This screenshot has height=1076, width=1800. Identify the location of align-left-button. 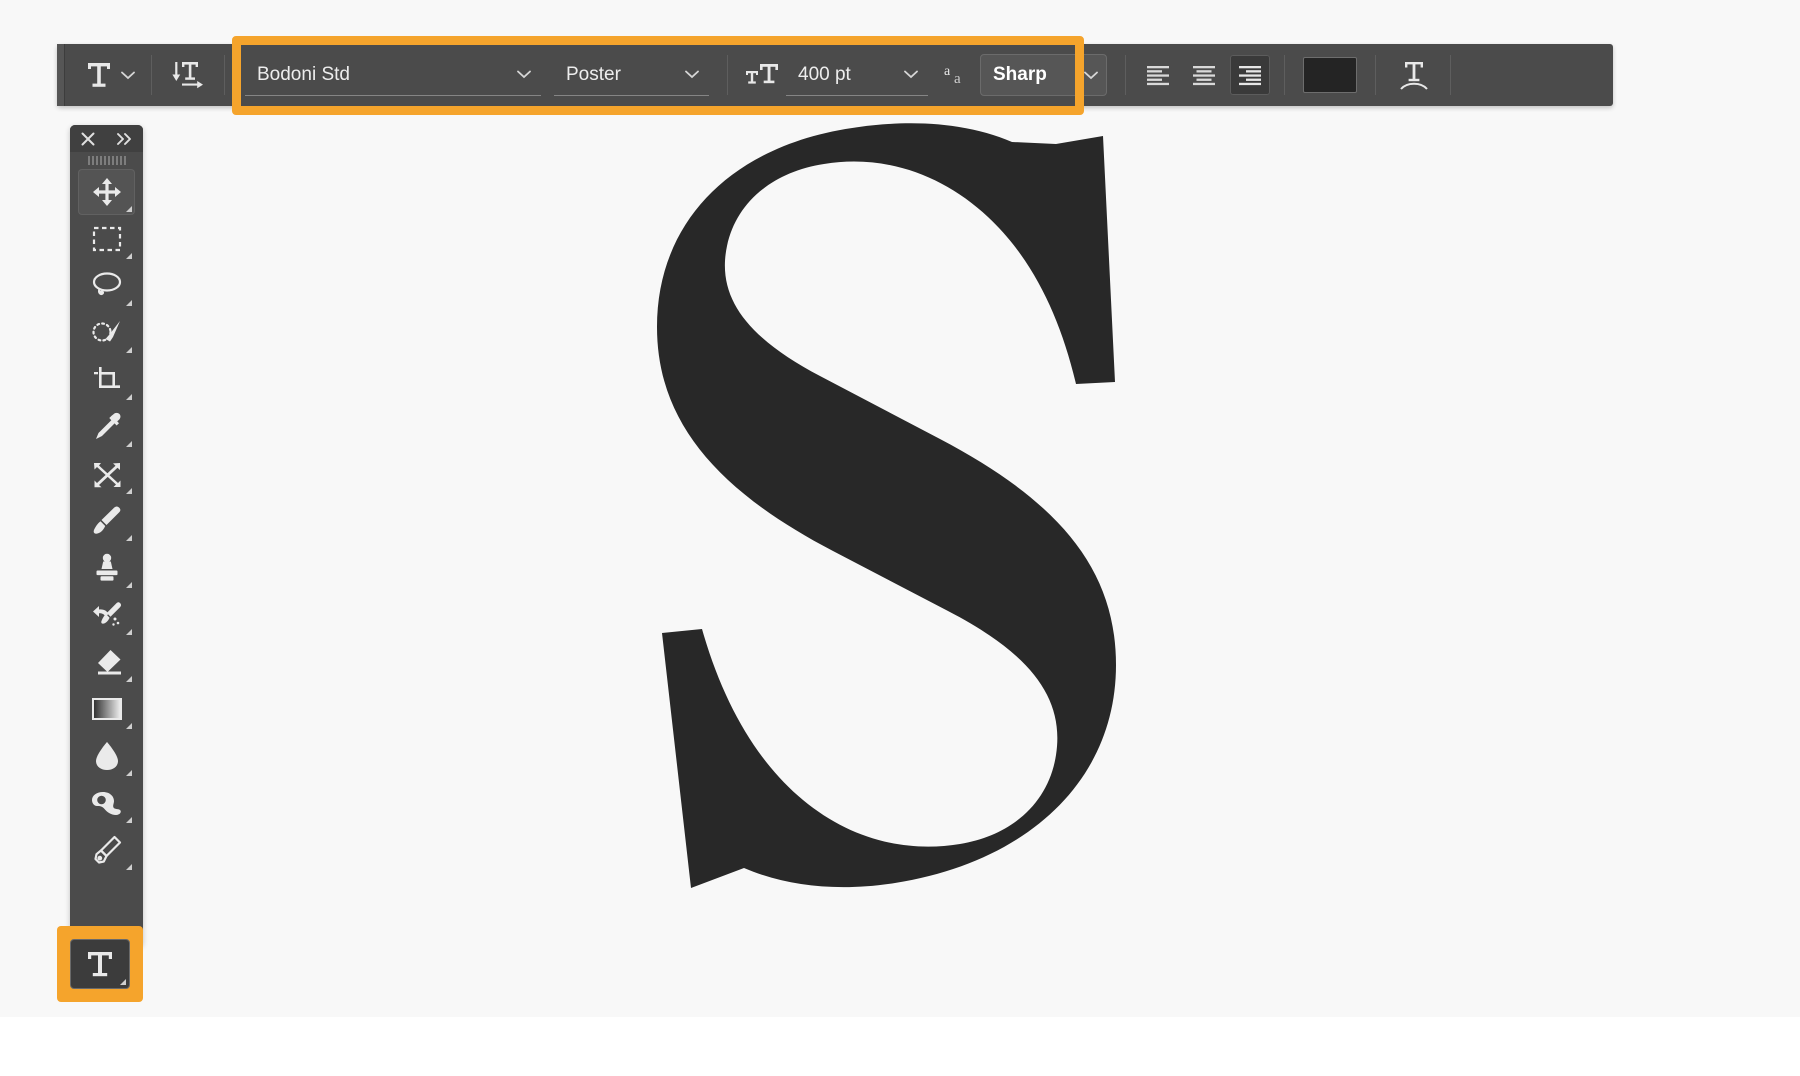
(1158, 75).